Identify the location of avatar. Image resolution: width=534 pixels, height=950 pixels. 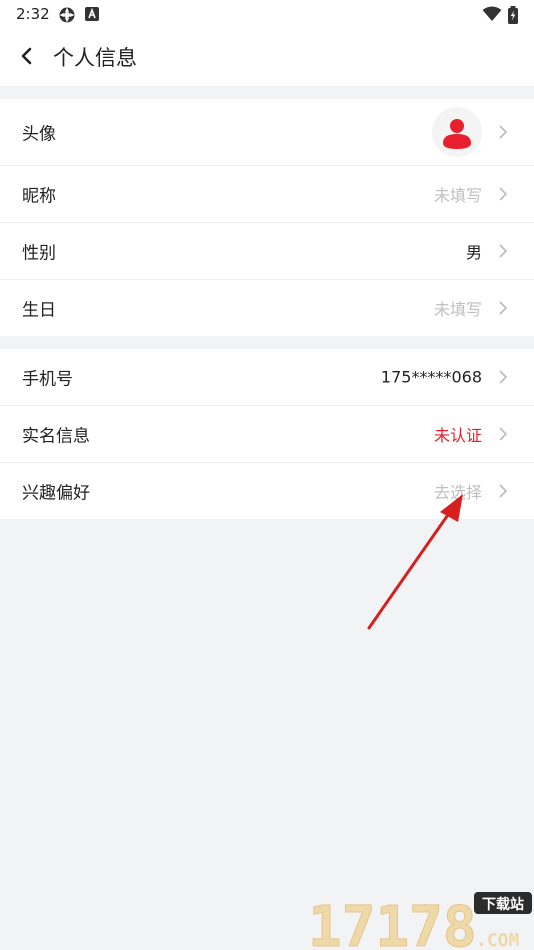
(457, 132).